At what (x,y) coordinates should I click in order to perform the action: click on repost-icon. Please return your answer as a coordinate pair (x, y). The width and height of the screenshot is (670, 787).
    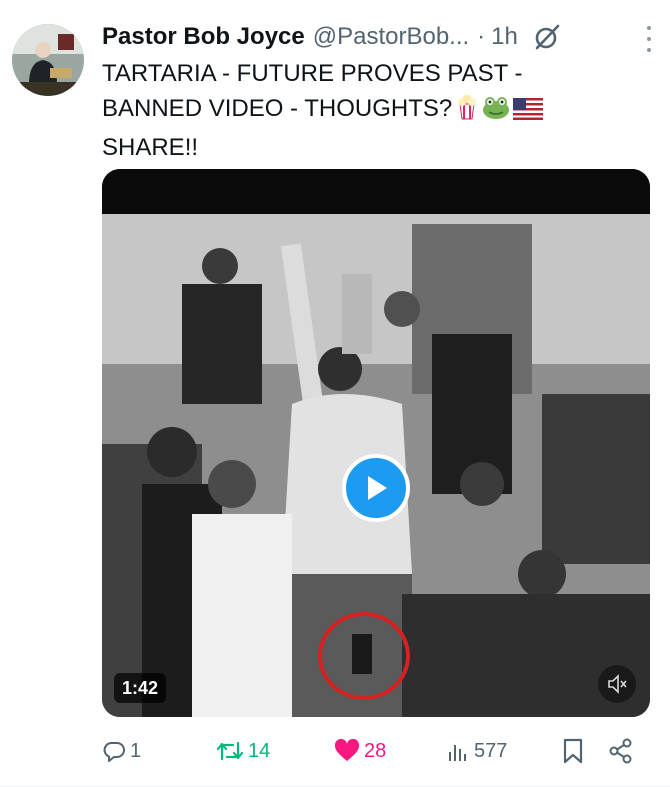
    Looking at the image, I should click on (230, 751).